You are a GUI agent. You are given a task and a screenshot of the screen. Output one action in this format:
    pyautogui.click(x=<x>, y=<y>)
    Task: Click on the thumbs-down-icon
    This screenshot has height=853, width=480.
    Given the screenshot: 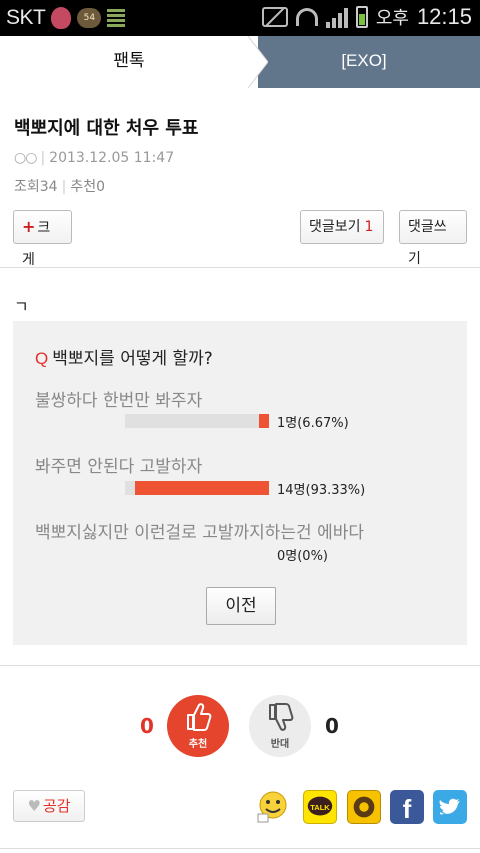 What is the action you would take?
    pyautogui.click(x=281, y=717)
    